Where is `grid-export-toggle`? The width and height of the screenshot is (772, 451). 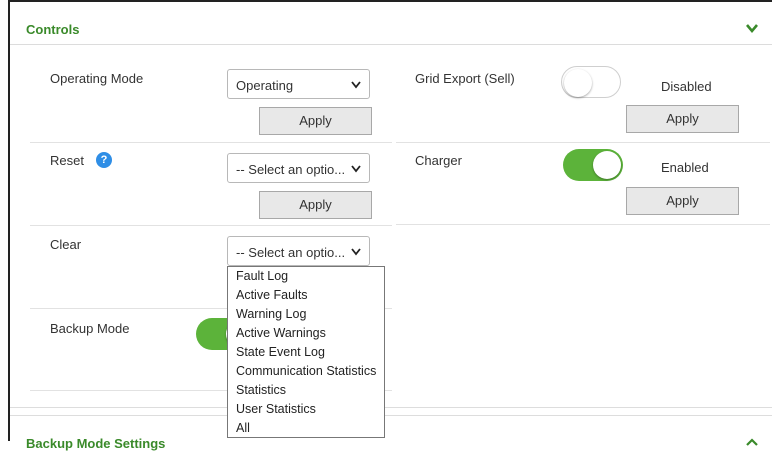 grid-export-toggle is located at coordinates (591, 82).